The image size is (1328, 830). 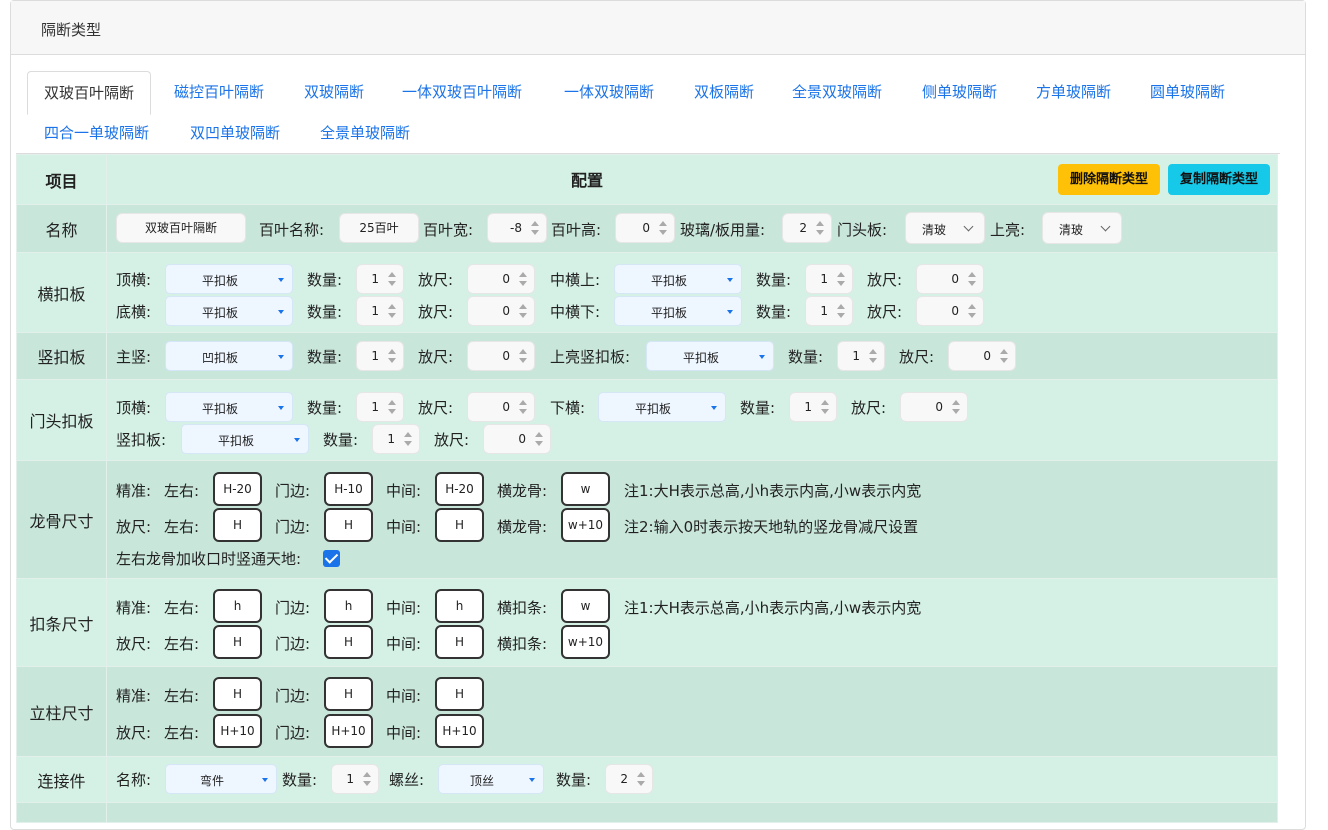 What do you see at coordinates (334, 93) in the screenshot?
I see `tab-double-glass: 双玻隔断` at bounding box center [334, 93].